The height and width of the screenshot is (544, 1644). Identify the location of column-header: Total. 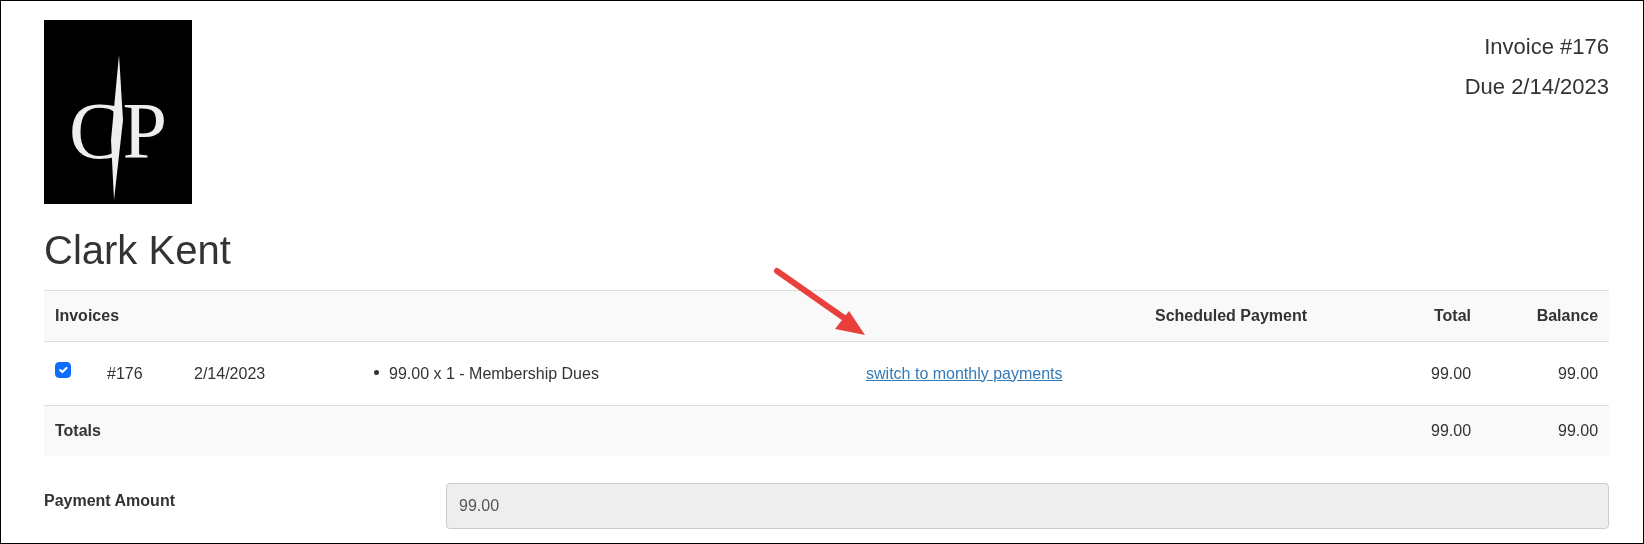
(1400, 316).